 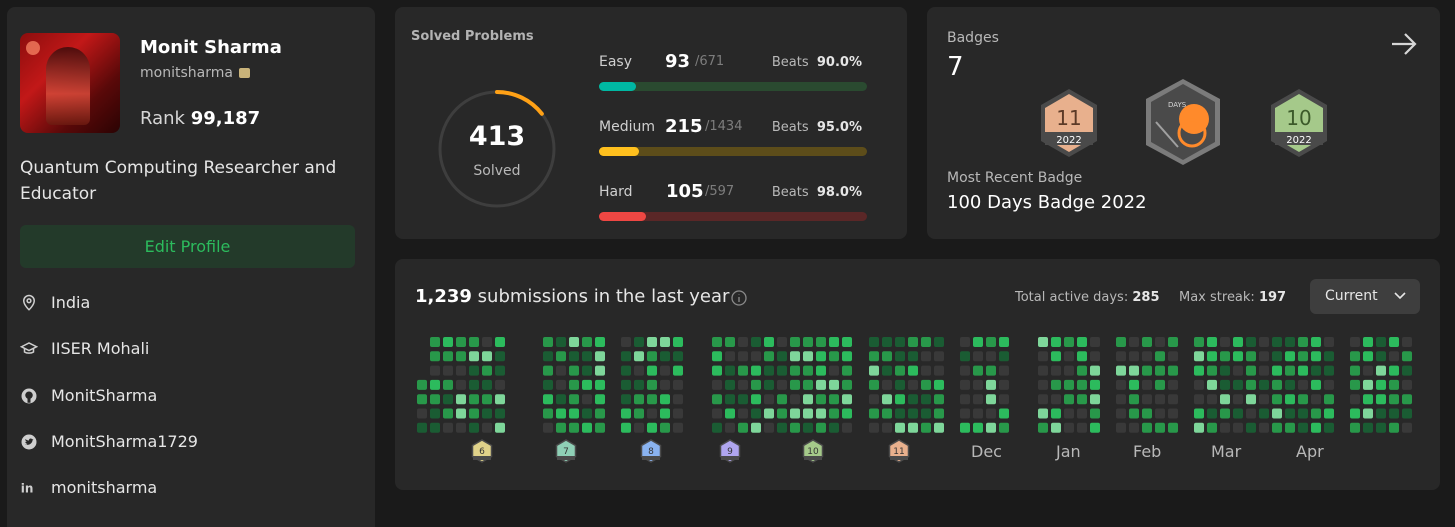 I want to click on month-badge-6-icon: 6, so click(x=482, y=451).